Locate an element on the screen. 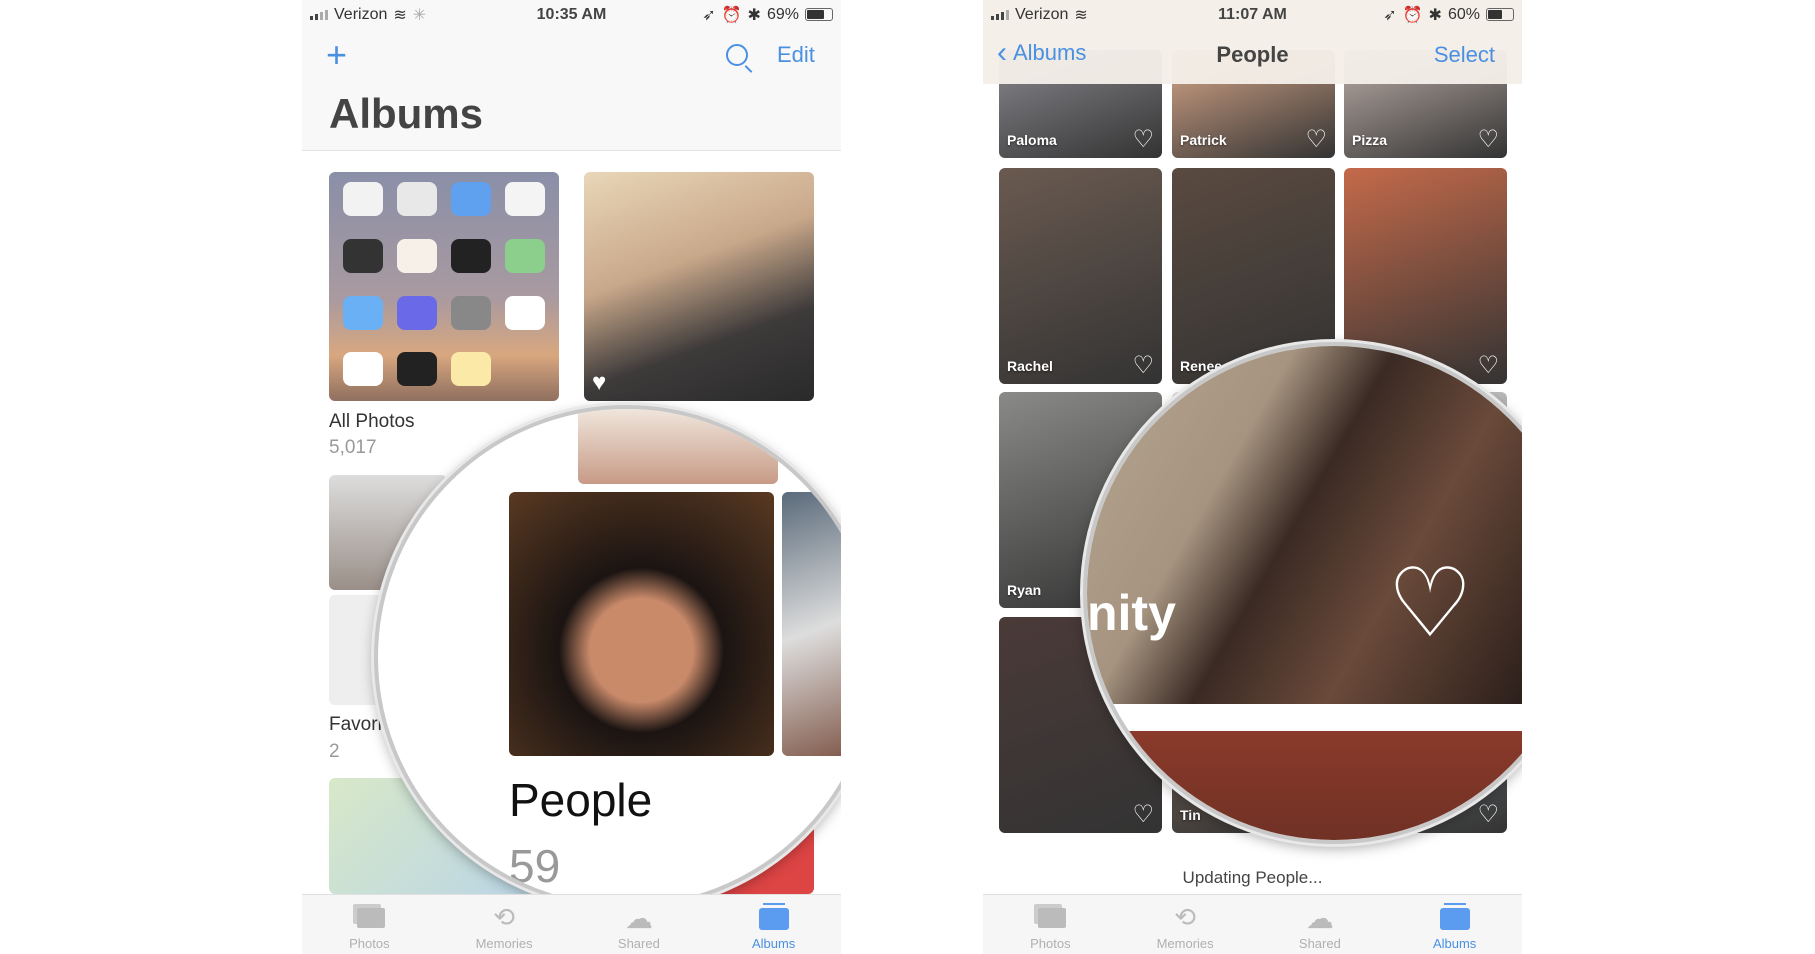  person-thumbnail is located at coordinates (1304, 785).